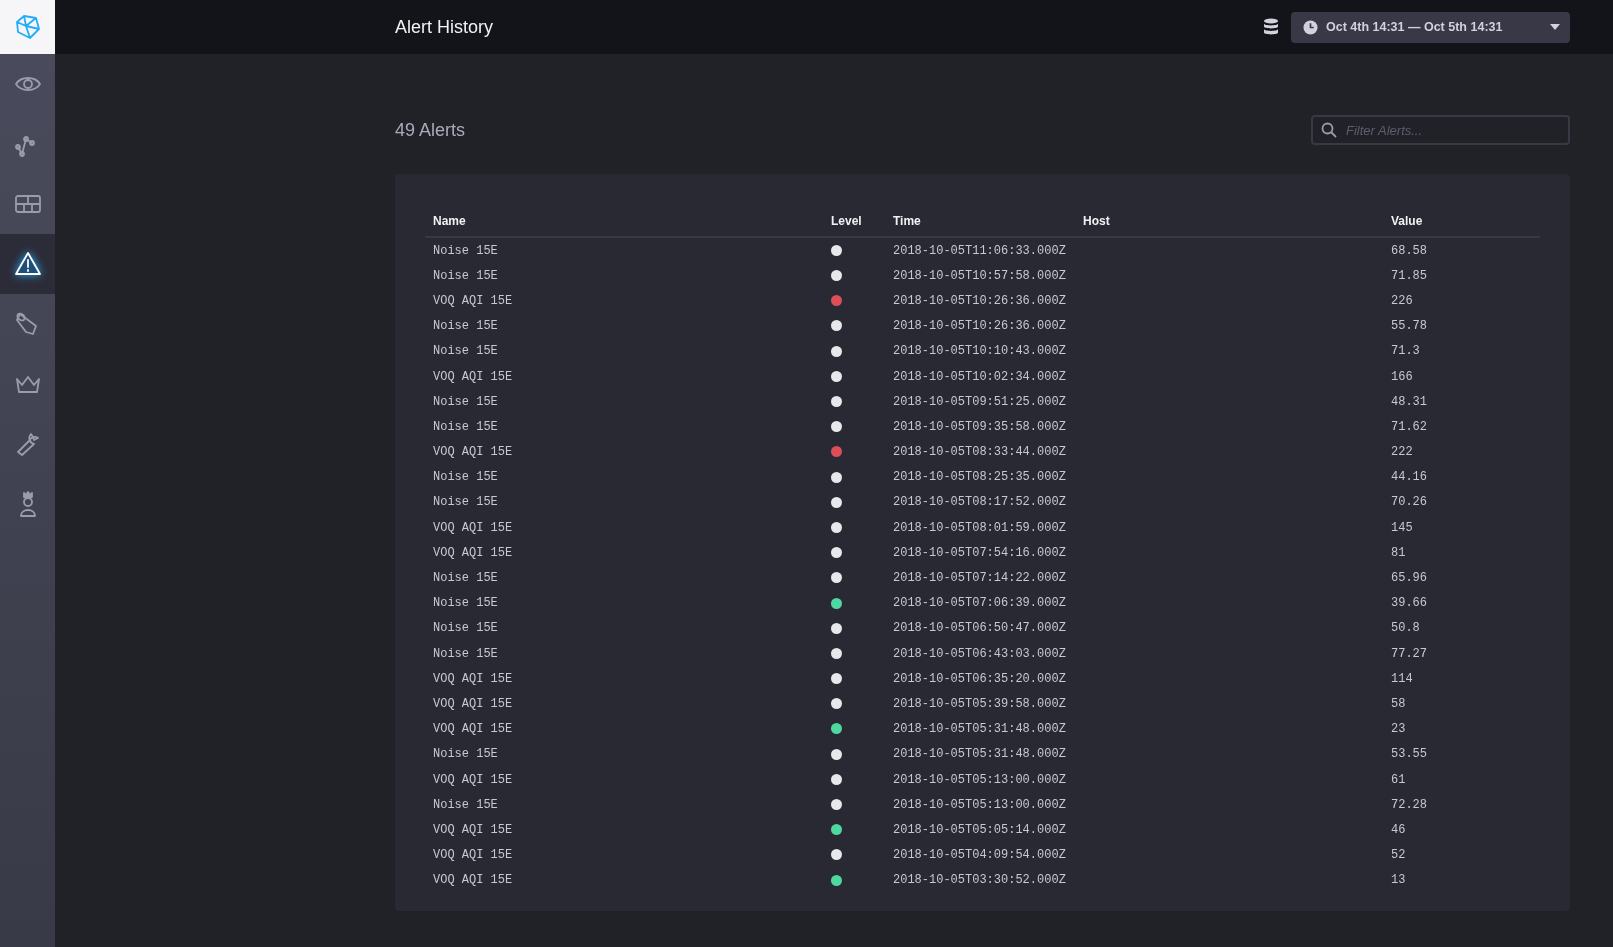 The width and height of the screenshot is (1613, 947). What do you see at coordinates (979, 679) in the screenshot?
I see `table-cell-text: 2018-10-05T06:35:20.000Z` at bounding box center [979, 679].